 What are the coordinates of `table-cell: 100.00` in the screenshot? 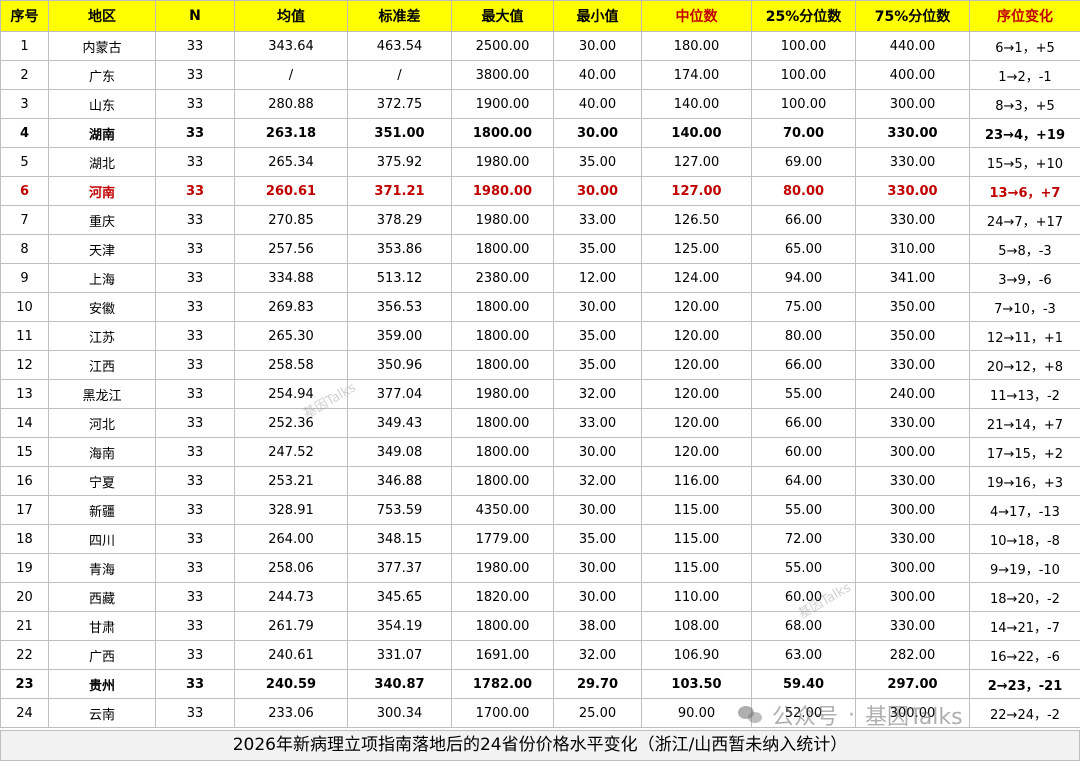 It's located at (803, 75).